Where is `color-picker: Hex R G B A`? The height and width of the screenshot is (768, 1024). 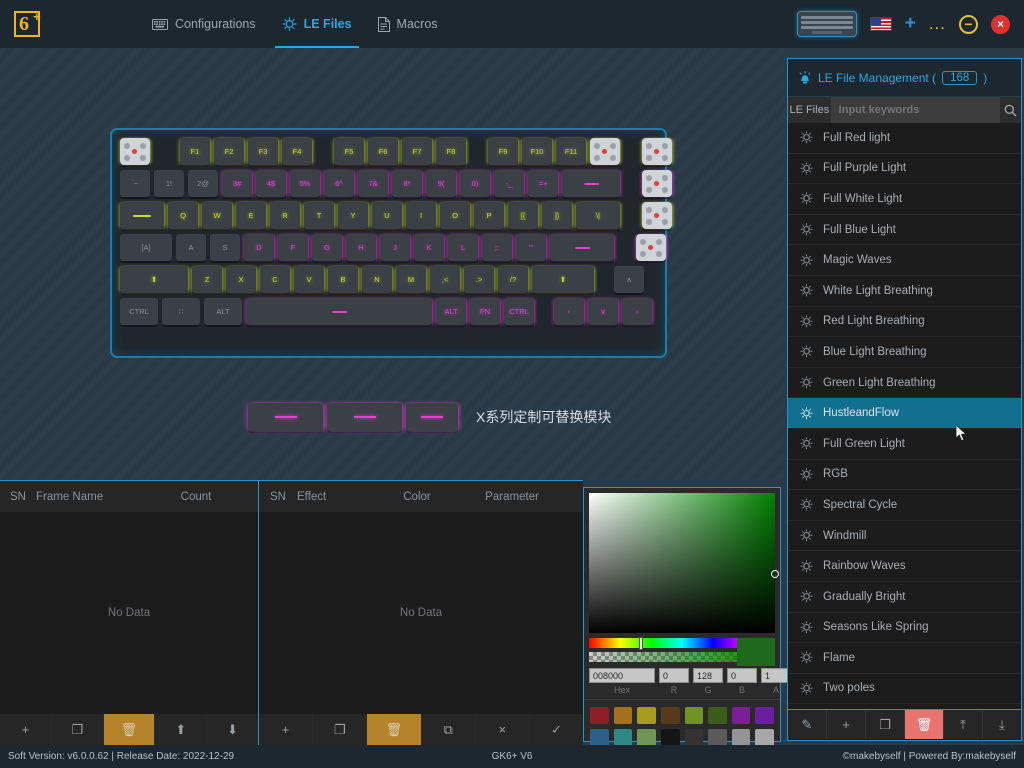 color-picker: Hex R G B A is located at coordinates (687, 616).